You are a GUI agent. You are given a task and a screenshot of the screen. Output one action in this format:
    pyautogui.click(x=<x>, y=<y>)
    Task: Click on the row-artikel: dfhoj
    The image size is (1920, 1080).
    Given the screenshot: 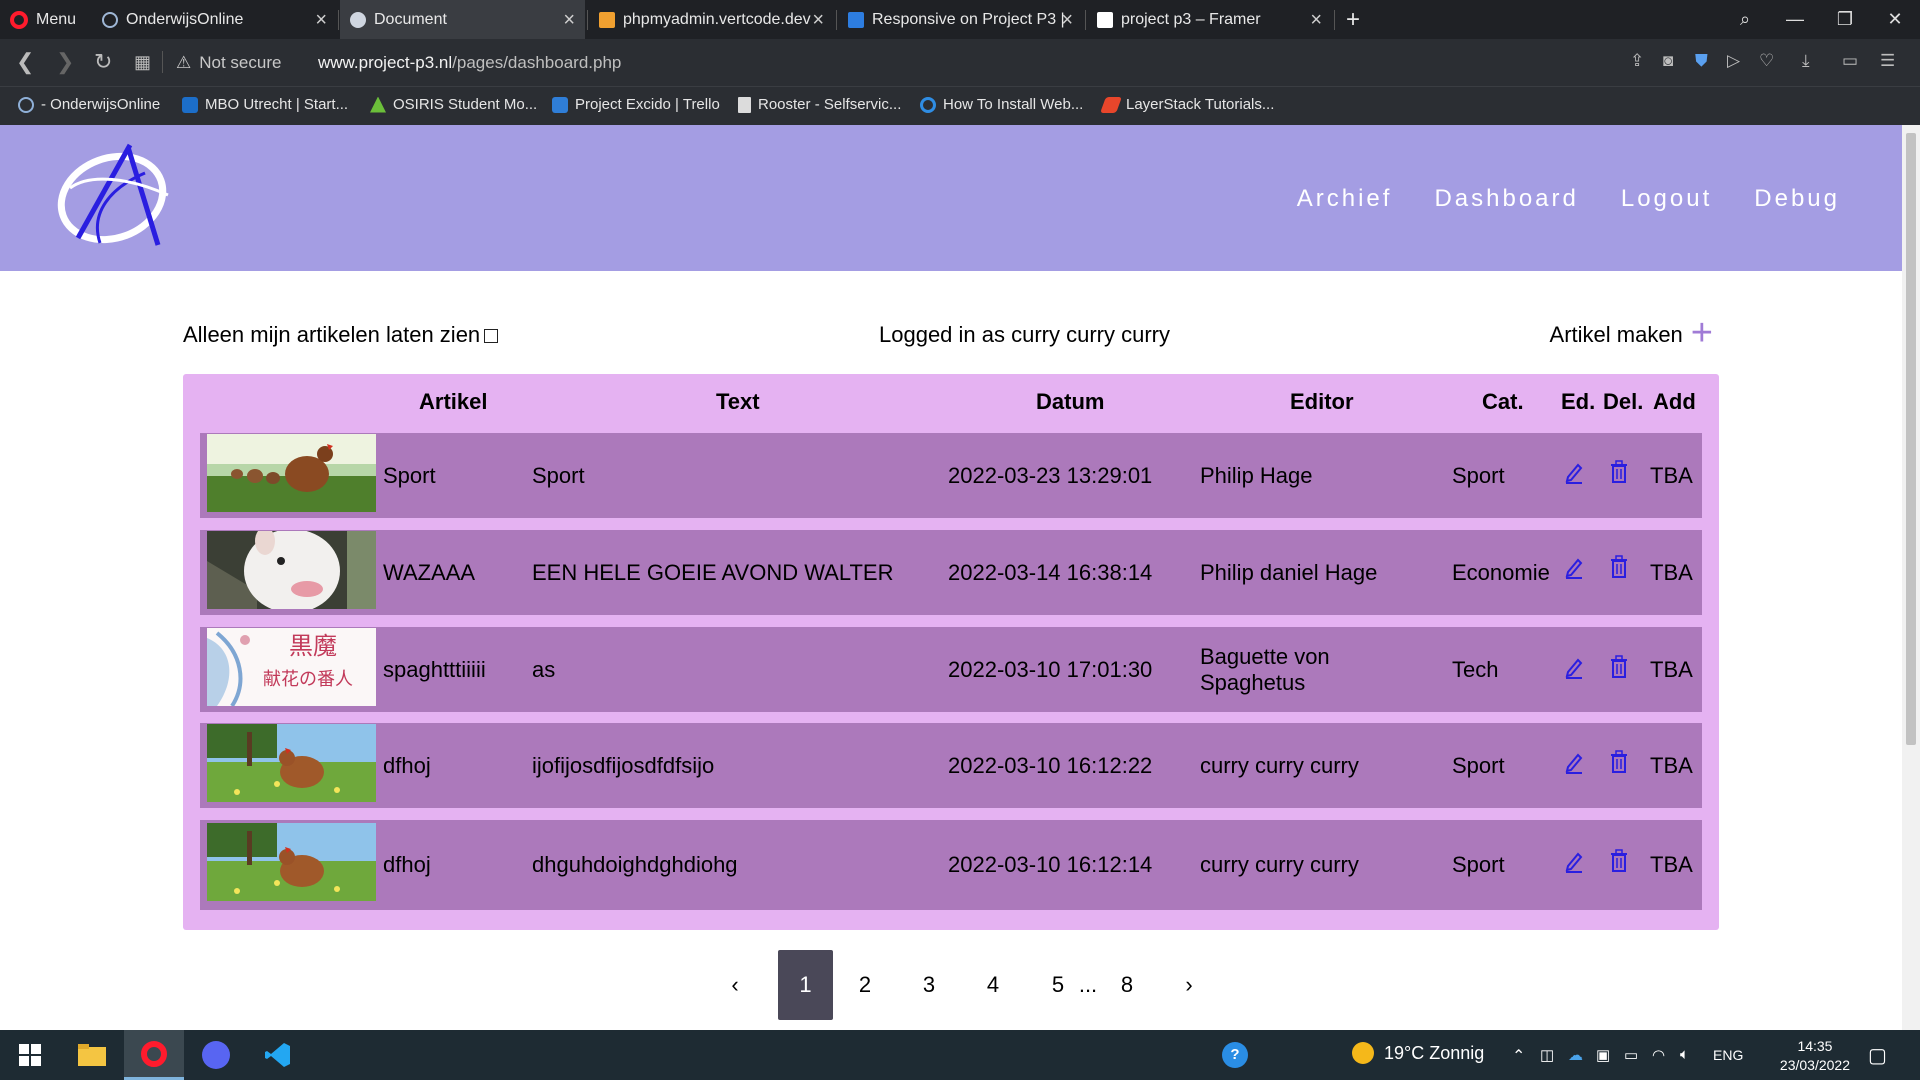 What is the action you would take?
    pyautogui.click(x=407, y=765)
    